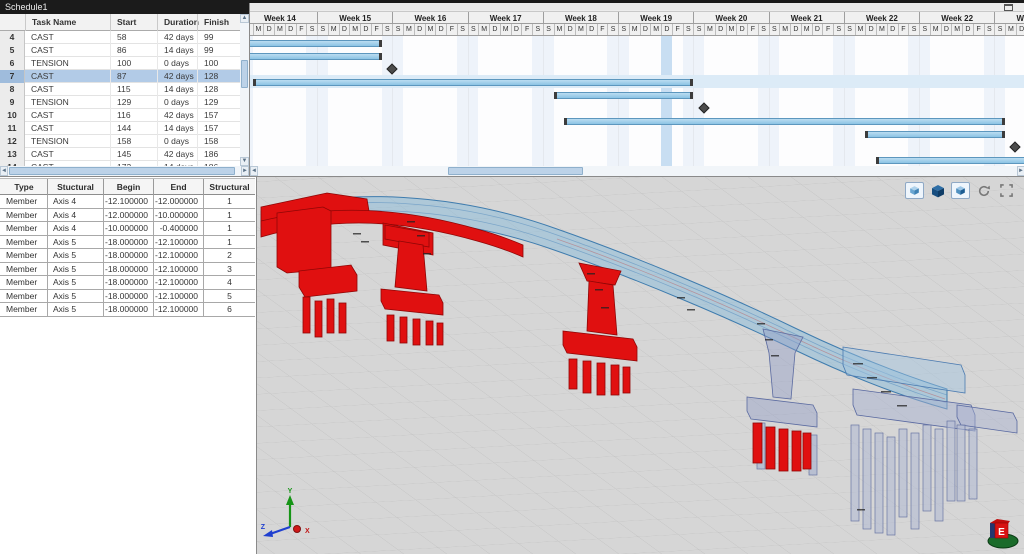 The width and height of the screenshot is (1024, 554). Describe the element at coordinates (24, 187) in the screenshot. I see `member-col-header: Type` at that location.